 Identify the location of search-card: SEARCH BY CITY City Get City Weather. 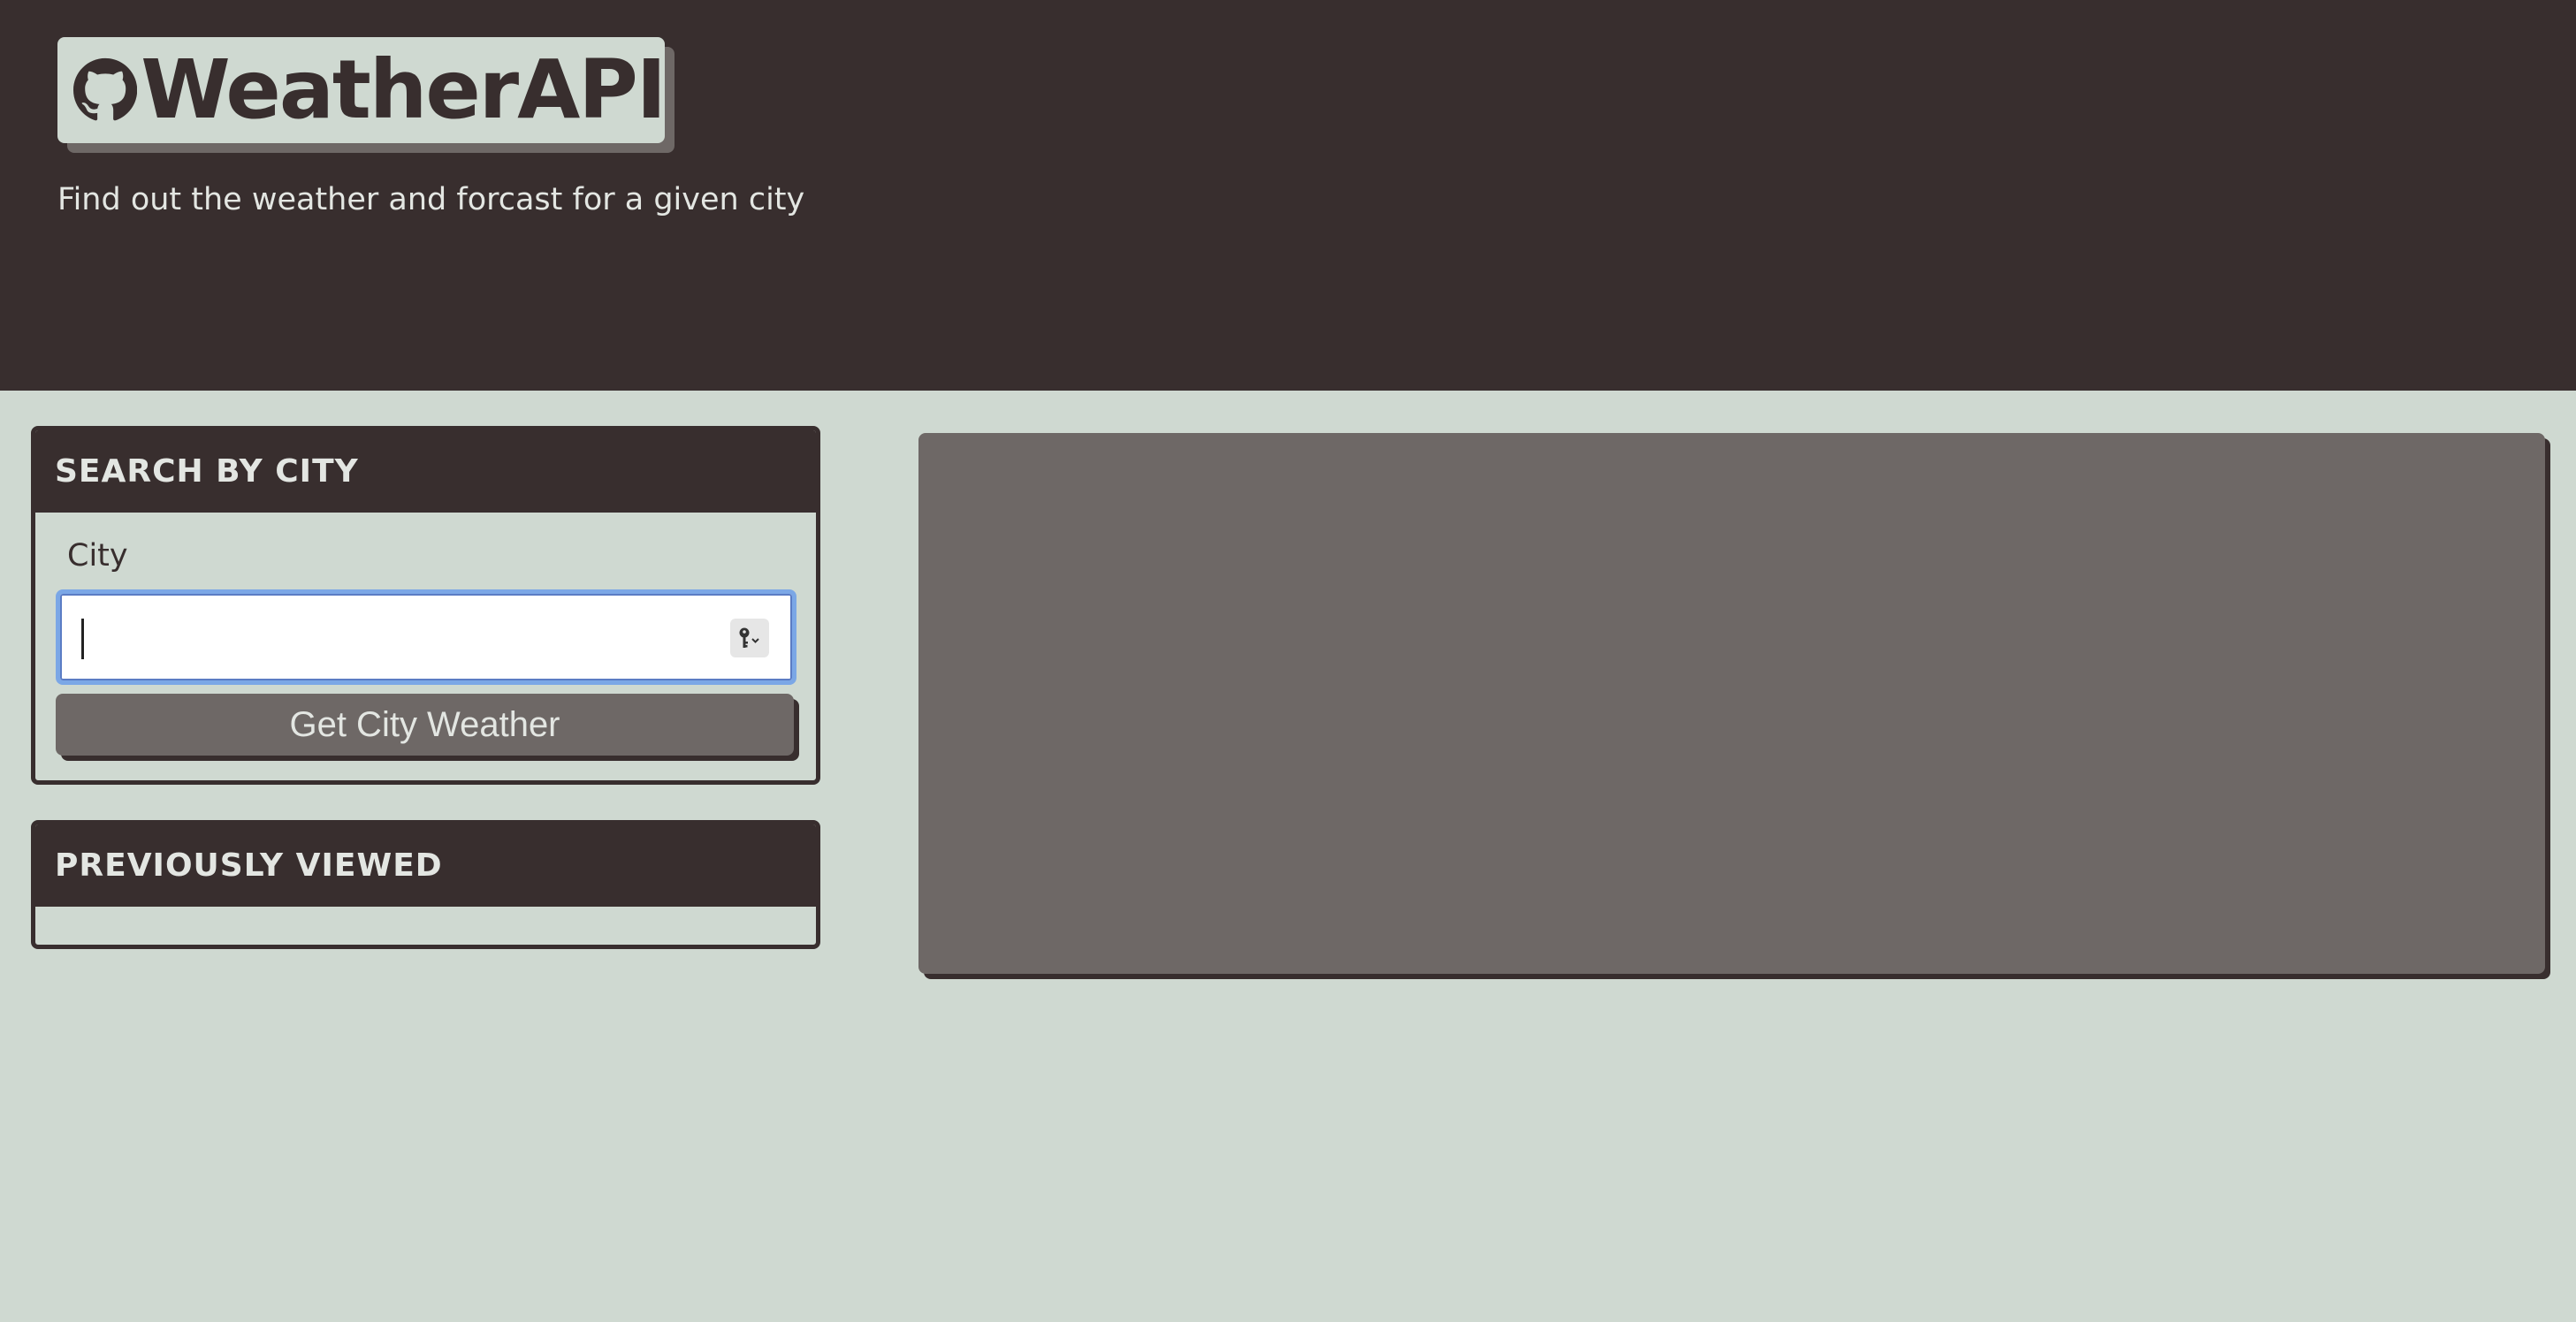
(425, 605).